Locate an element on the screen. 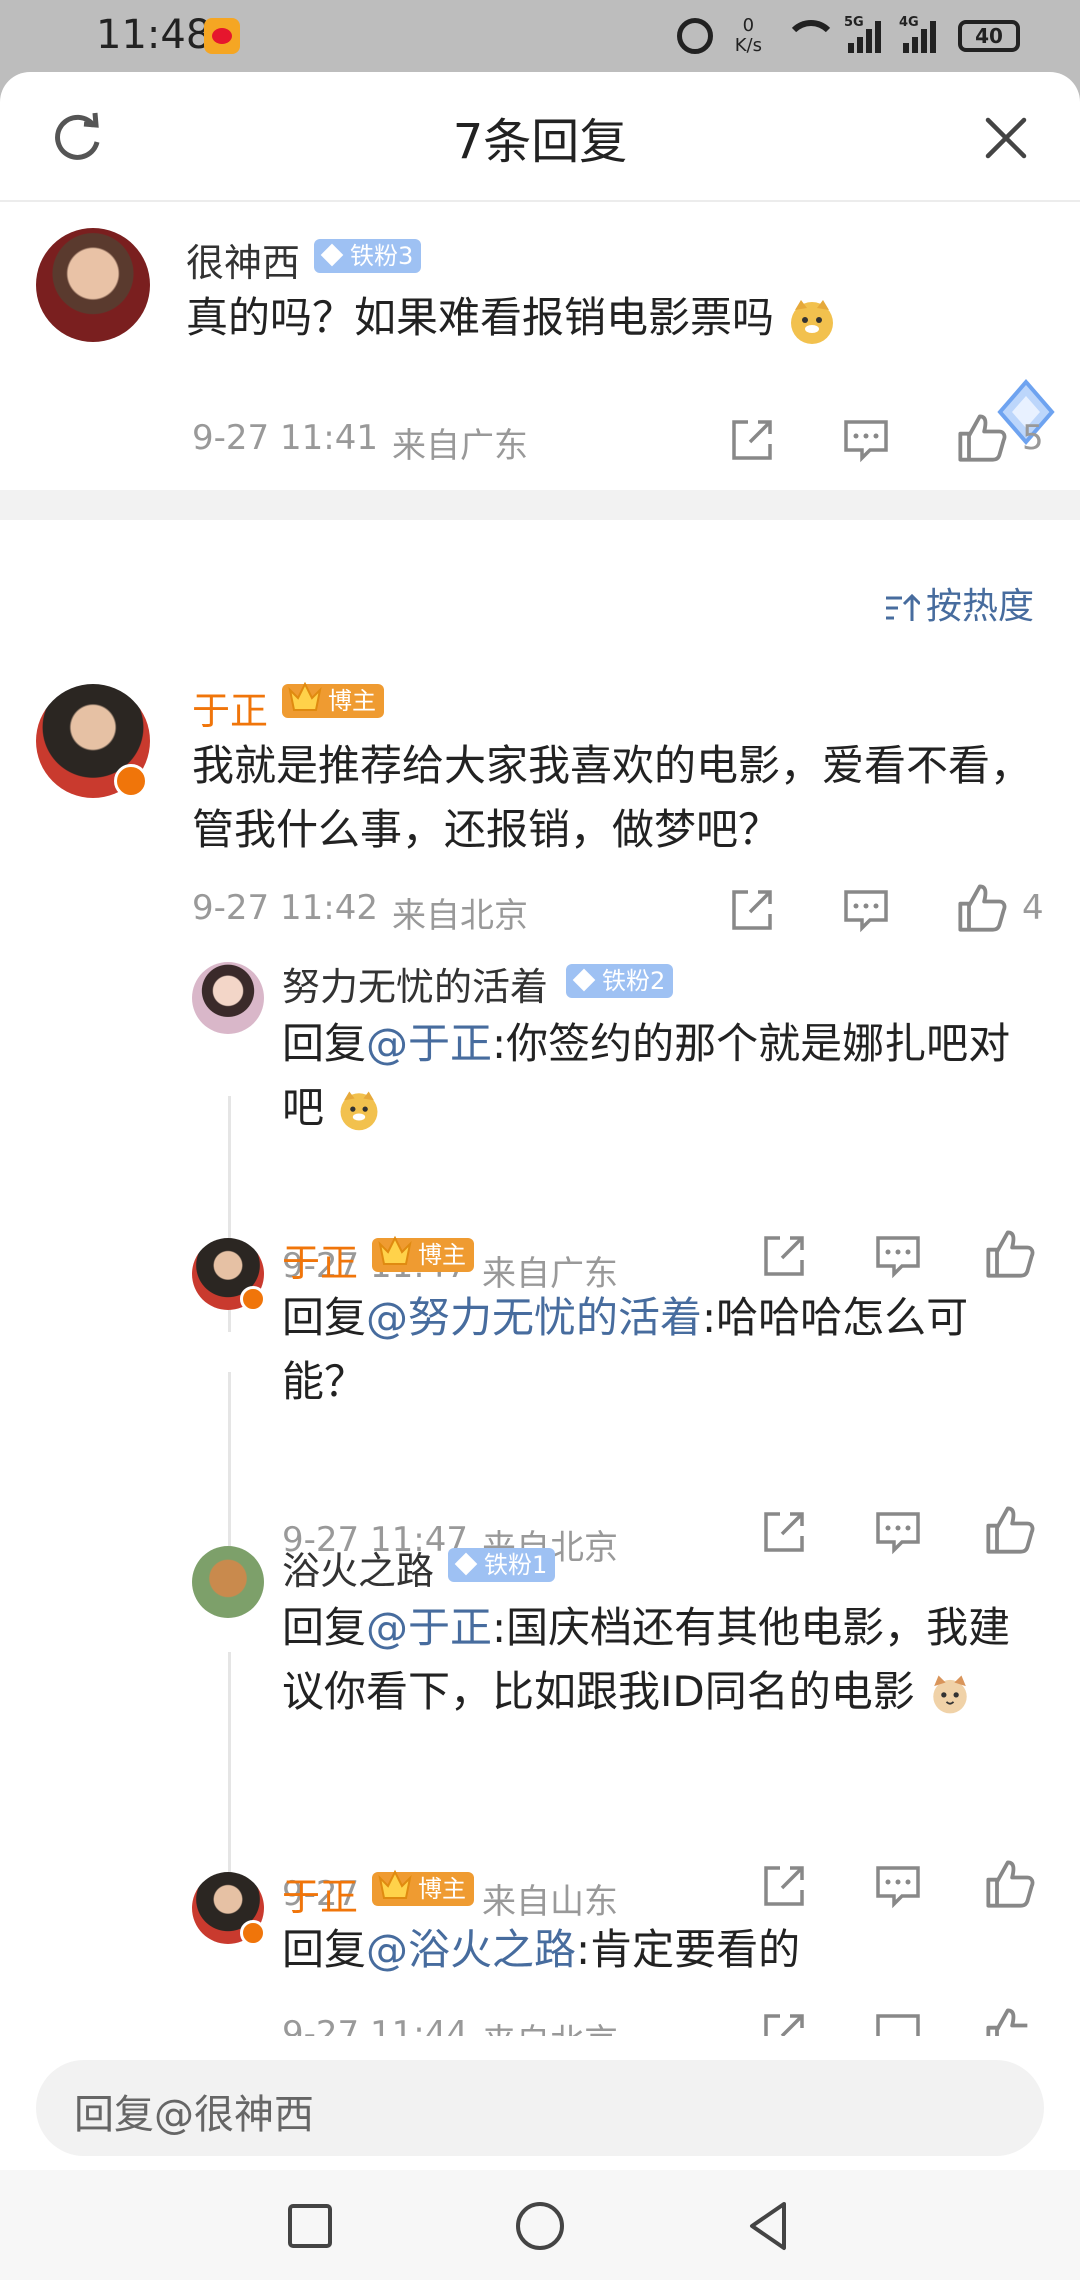 The width and height of the screenshot is (1080, 2280). signal-5g-label: 5G is located at coordinates (854, 22).